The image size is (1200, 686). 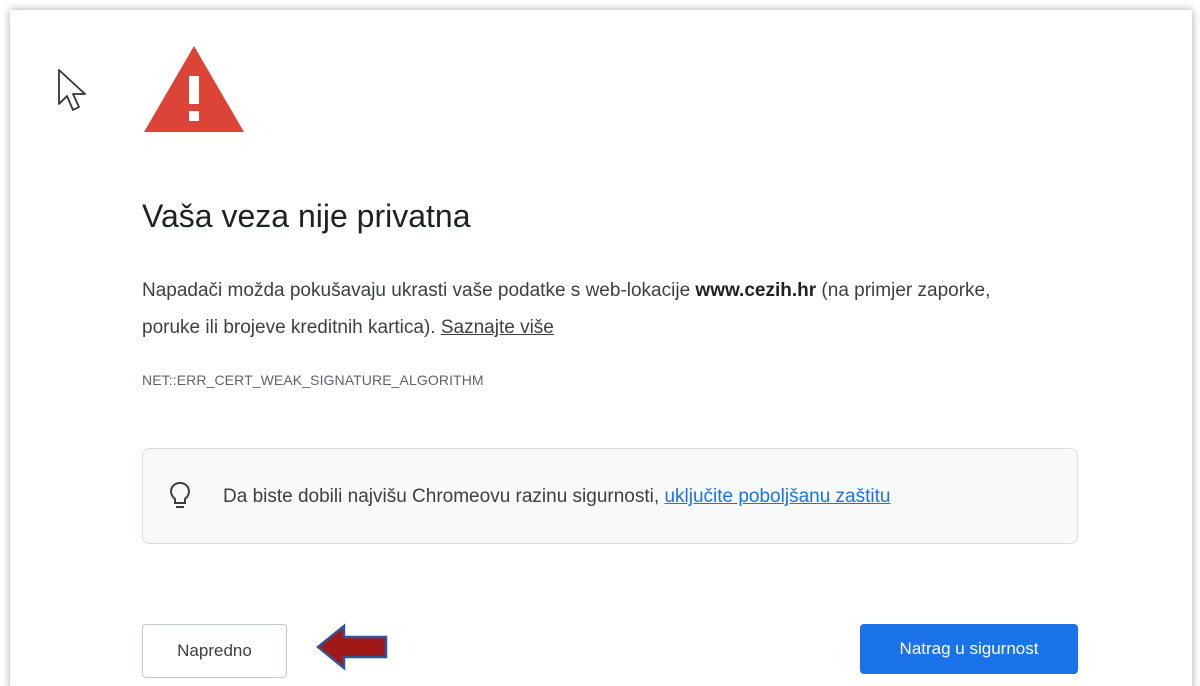 I want to click on warning-triangle-icon, so click(x=194, y=89).